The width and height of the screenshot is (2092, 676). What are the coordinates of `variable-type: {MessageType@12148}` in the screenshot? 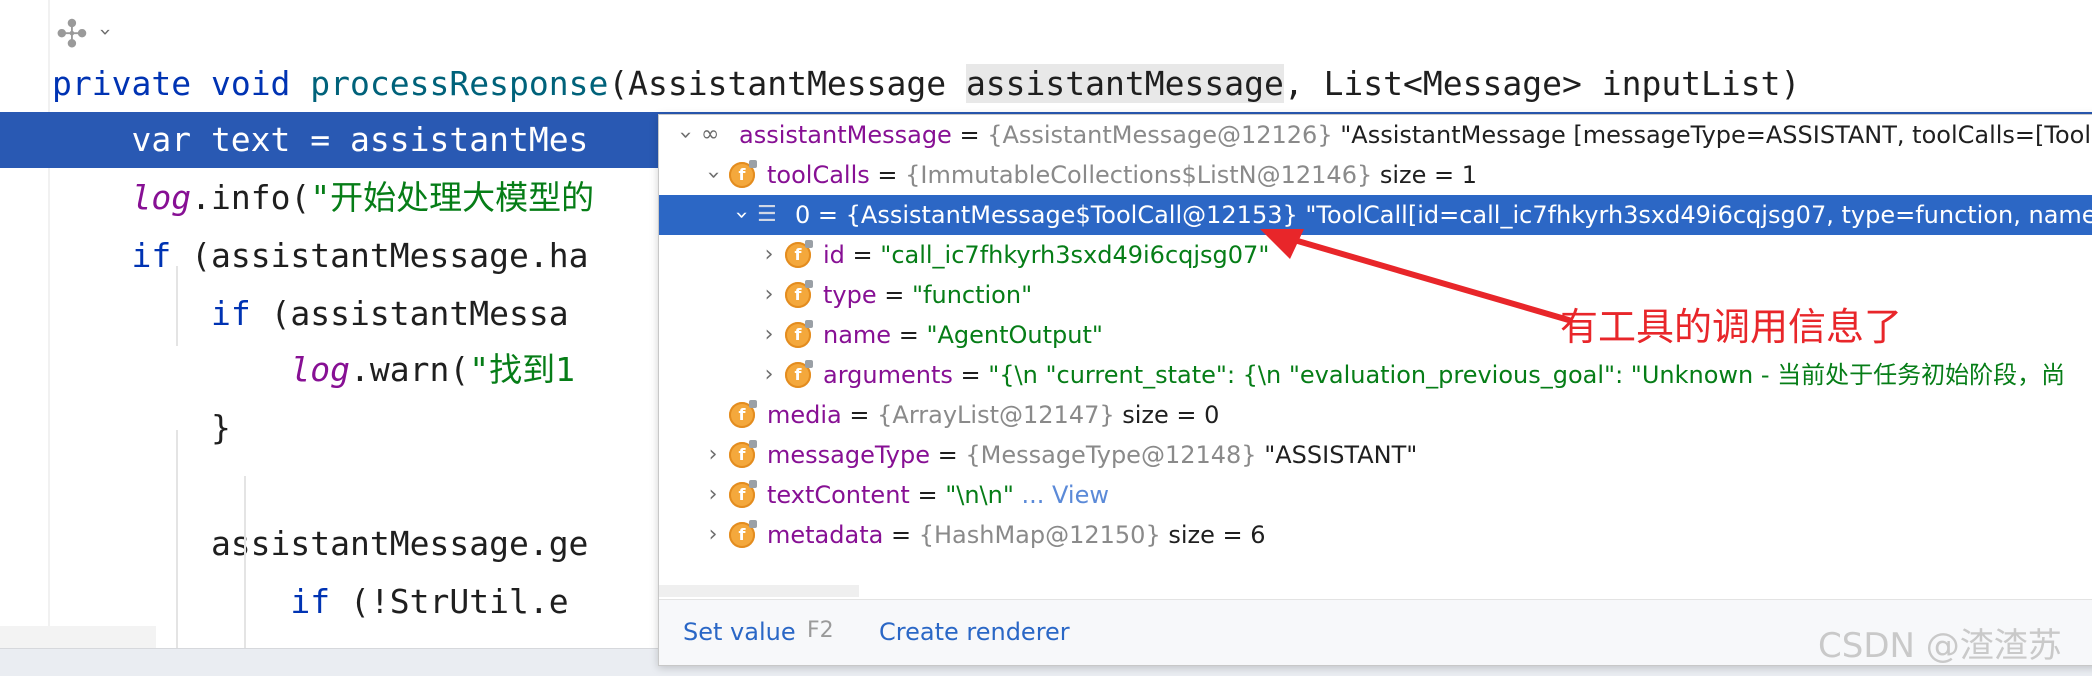 It's located at (1111, 455).